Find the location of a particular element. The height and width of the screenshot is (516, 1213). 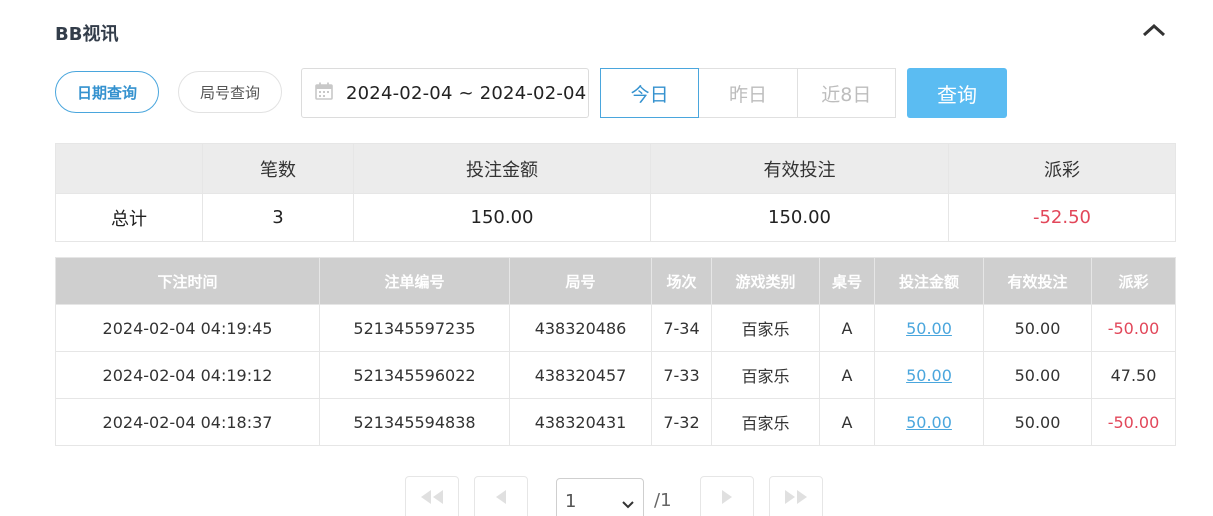

header-cell: 有效投注 is located at coordinates (1037, 281).